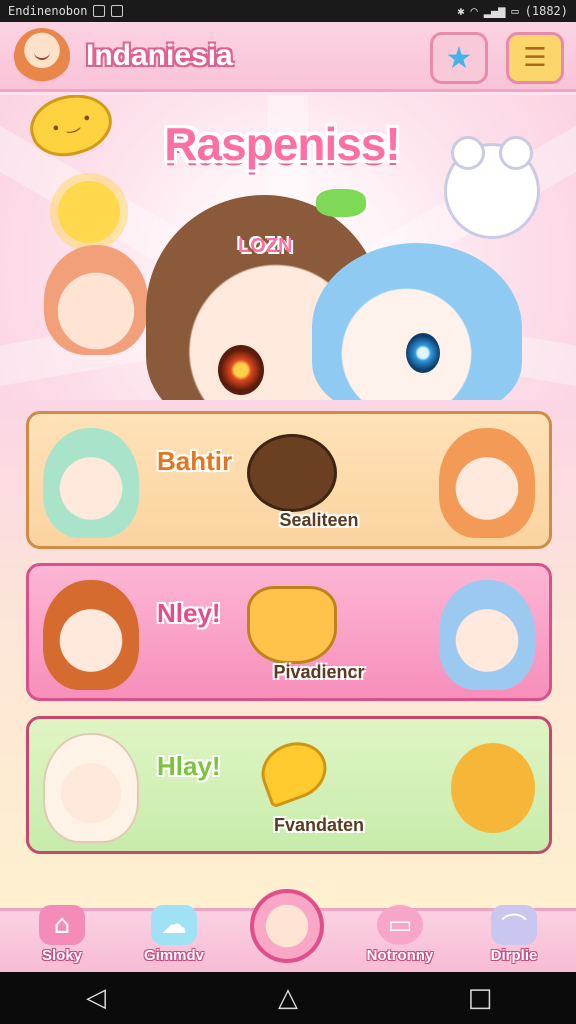  Describe the element at coordinates (195, 461) in the screenshot. I see `card-title: Bahtir` at that location.